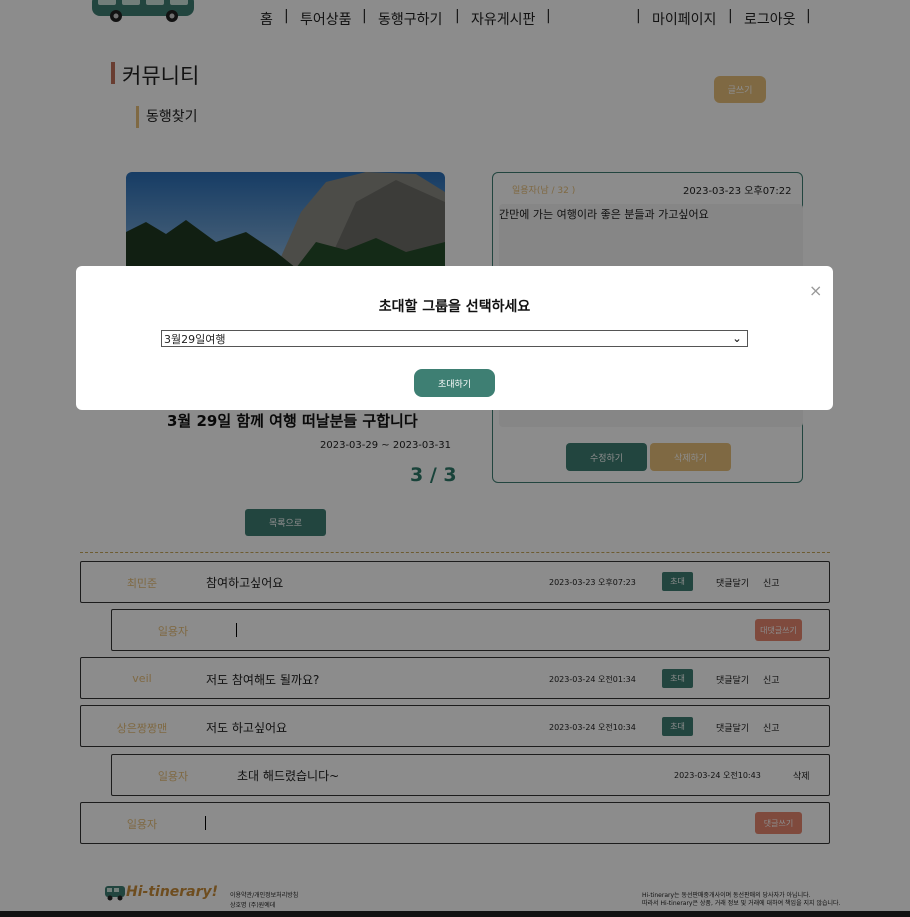 The height and width of the screenshot is (917, 910). What do you see at coordinates (454, 307) in the screenshot?
I see `modal-title: 초대할 그룹을 선택하세요` at bounding box center [454, 307].